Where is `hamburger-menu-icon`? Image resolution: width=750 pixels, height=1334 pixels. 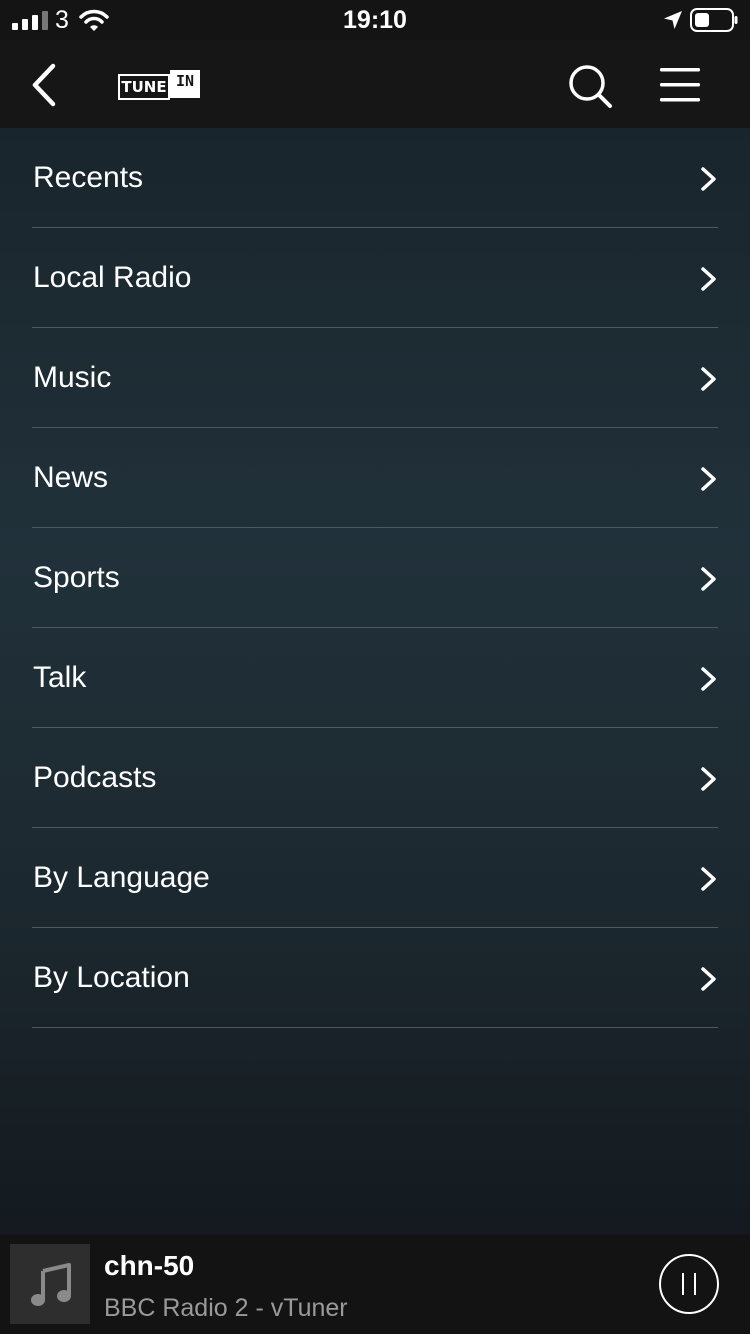
hamburger-menu-icon is located at coordinates (680, 85).